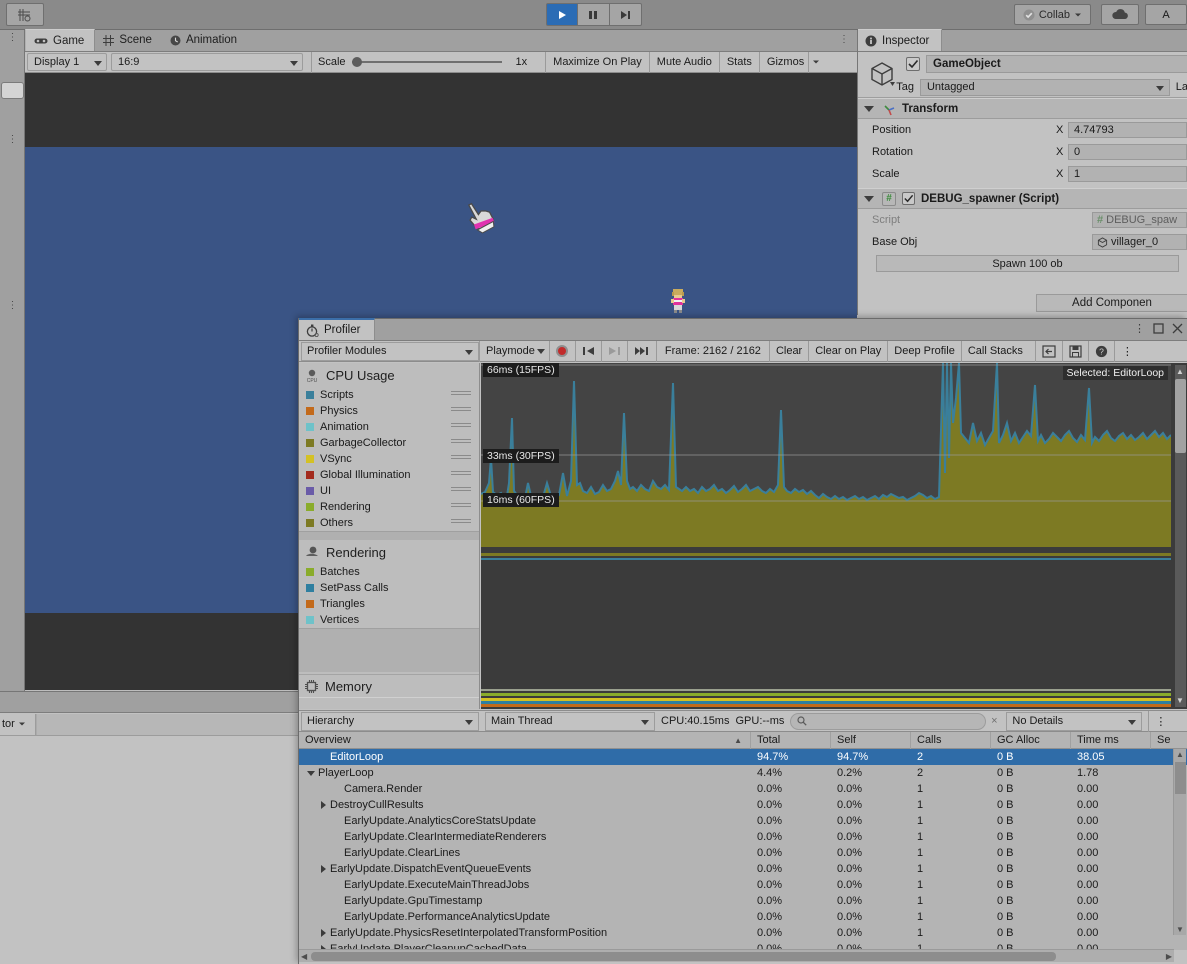 This screenshot has height=964, width=1187. I want to click on column-calls: Calls, so click(951, 740).